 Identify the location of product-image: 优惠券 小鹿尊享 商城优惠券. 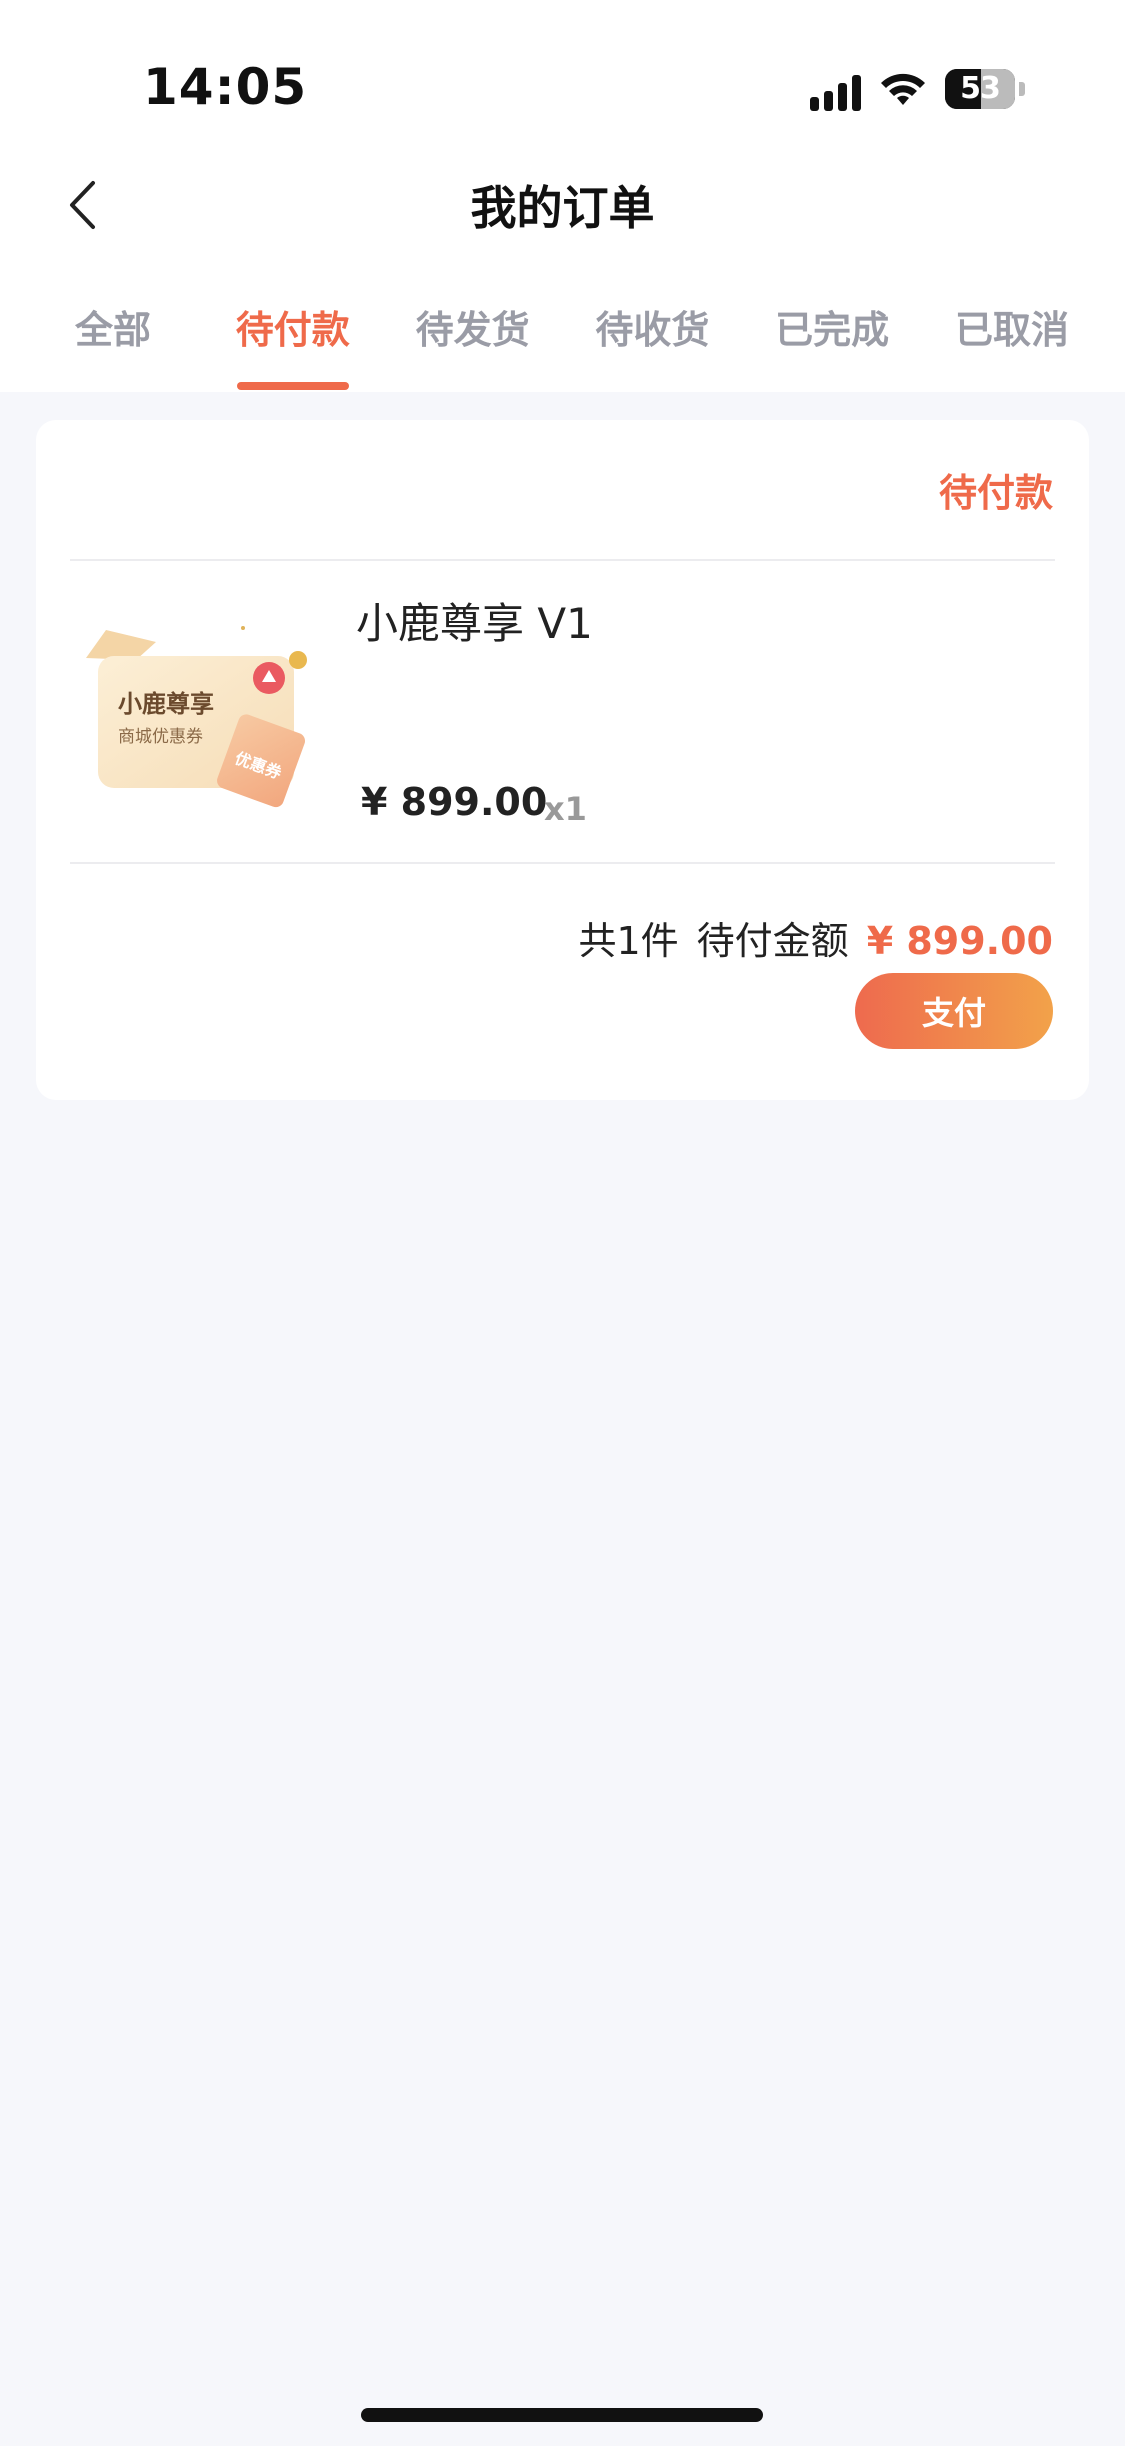
(207, 720).